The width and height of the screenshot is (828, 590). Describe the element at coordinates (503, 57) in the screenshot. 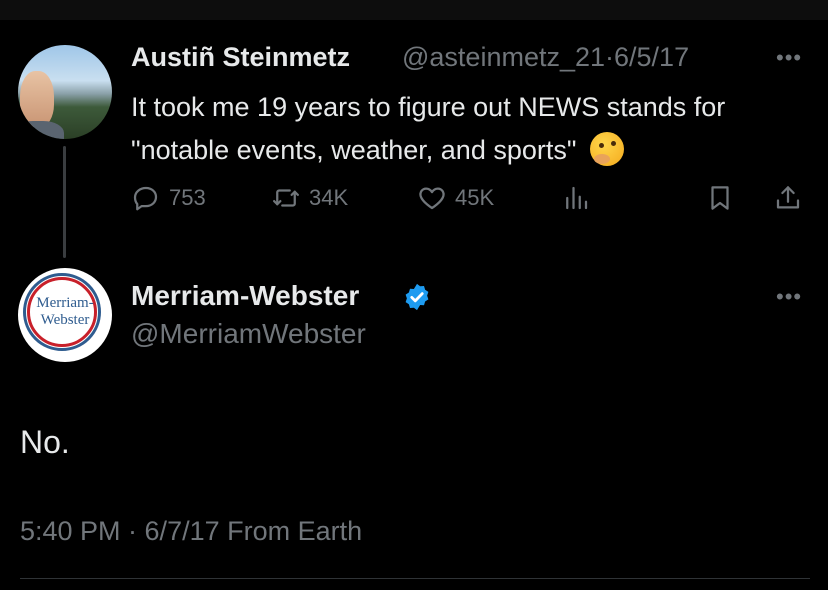

I see `author-handle: @asteinmetz_21` at that location.